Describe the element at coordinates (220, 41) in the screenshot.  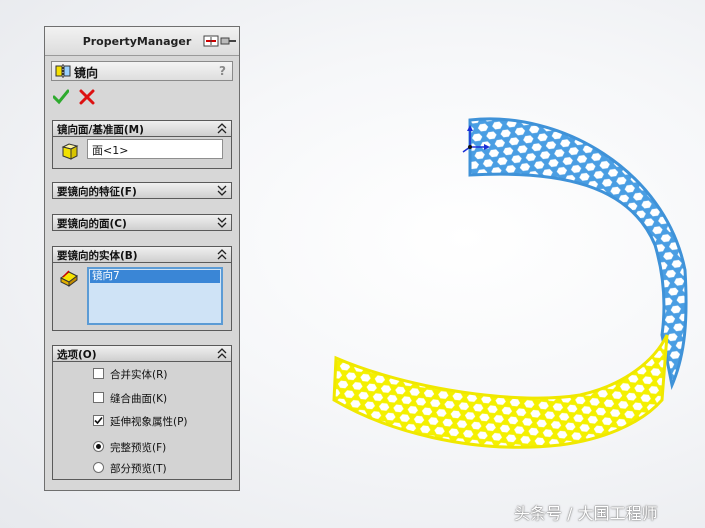
I see `pin-icon` at that location.